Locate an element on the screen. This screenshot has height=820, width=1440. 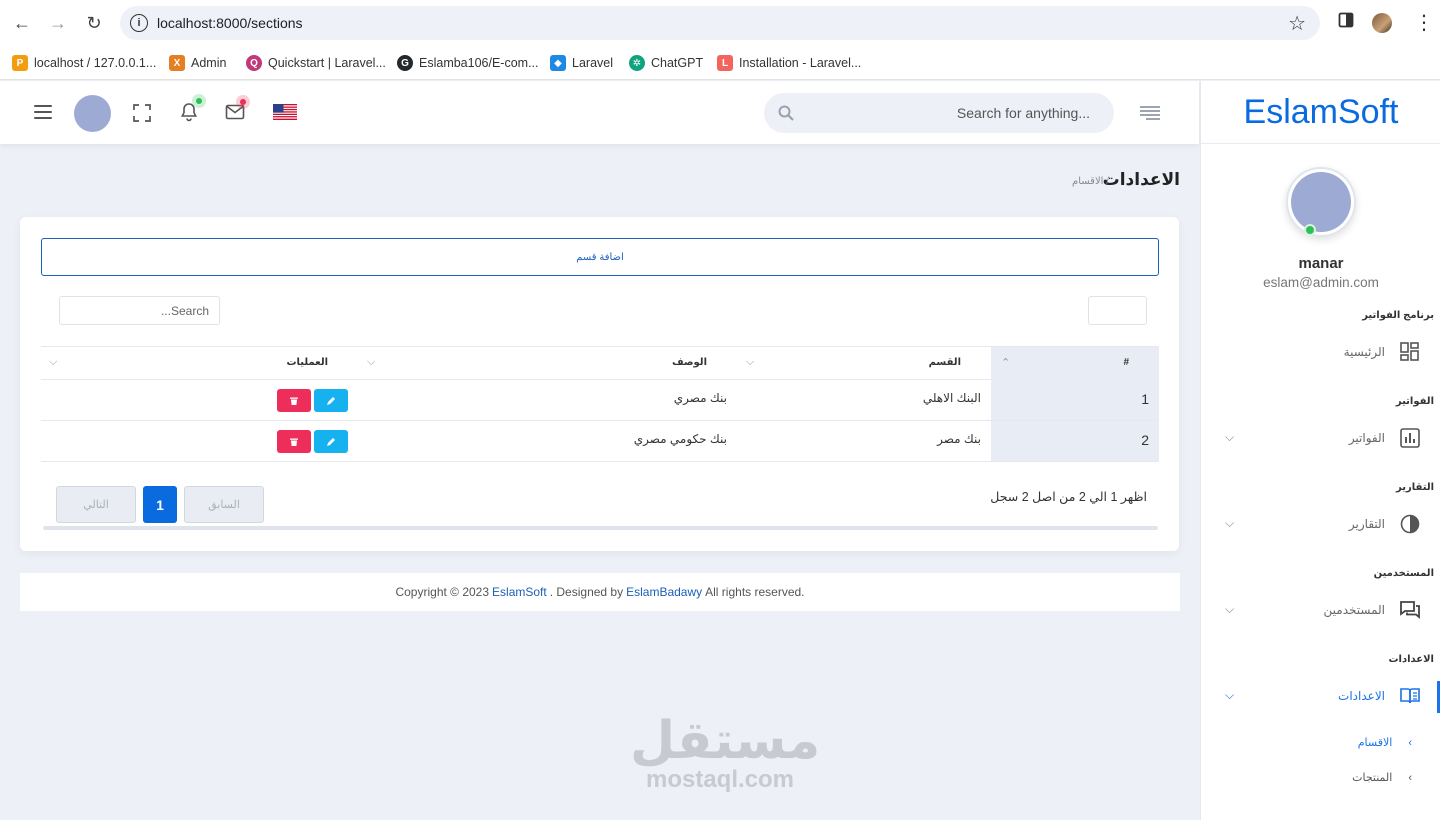
side-panel-icon is located at coordinates (1346, 22).